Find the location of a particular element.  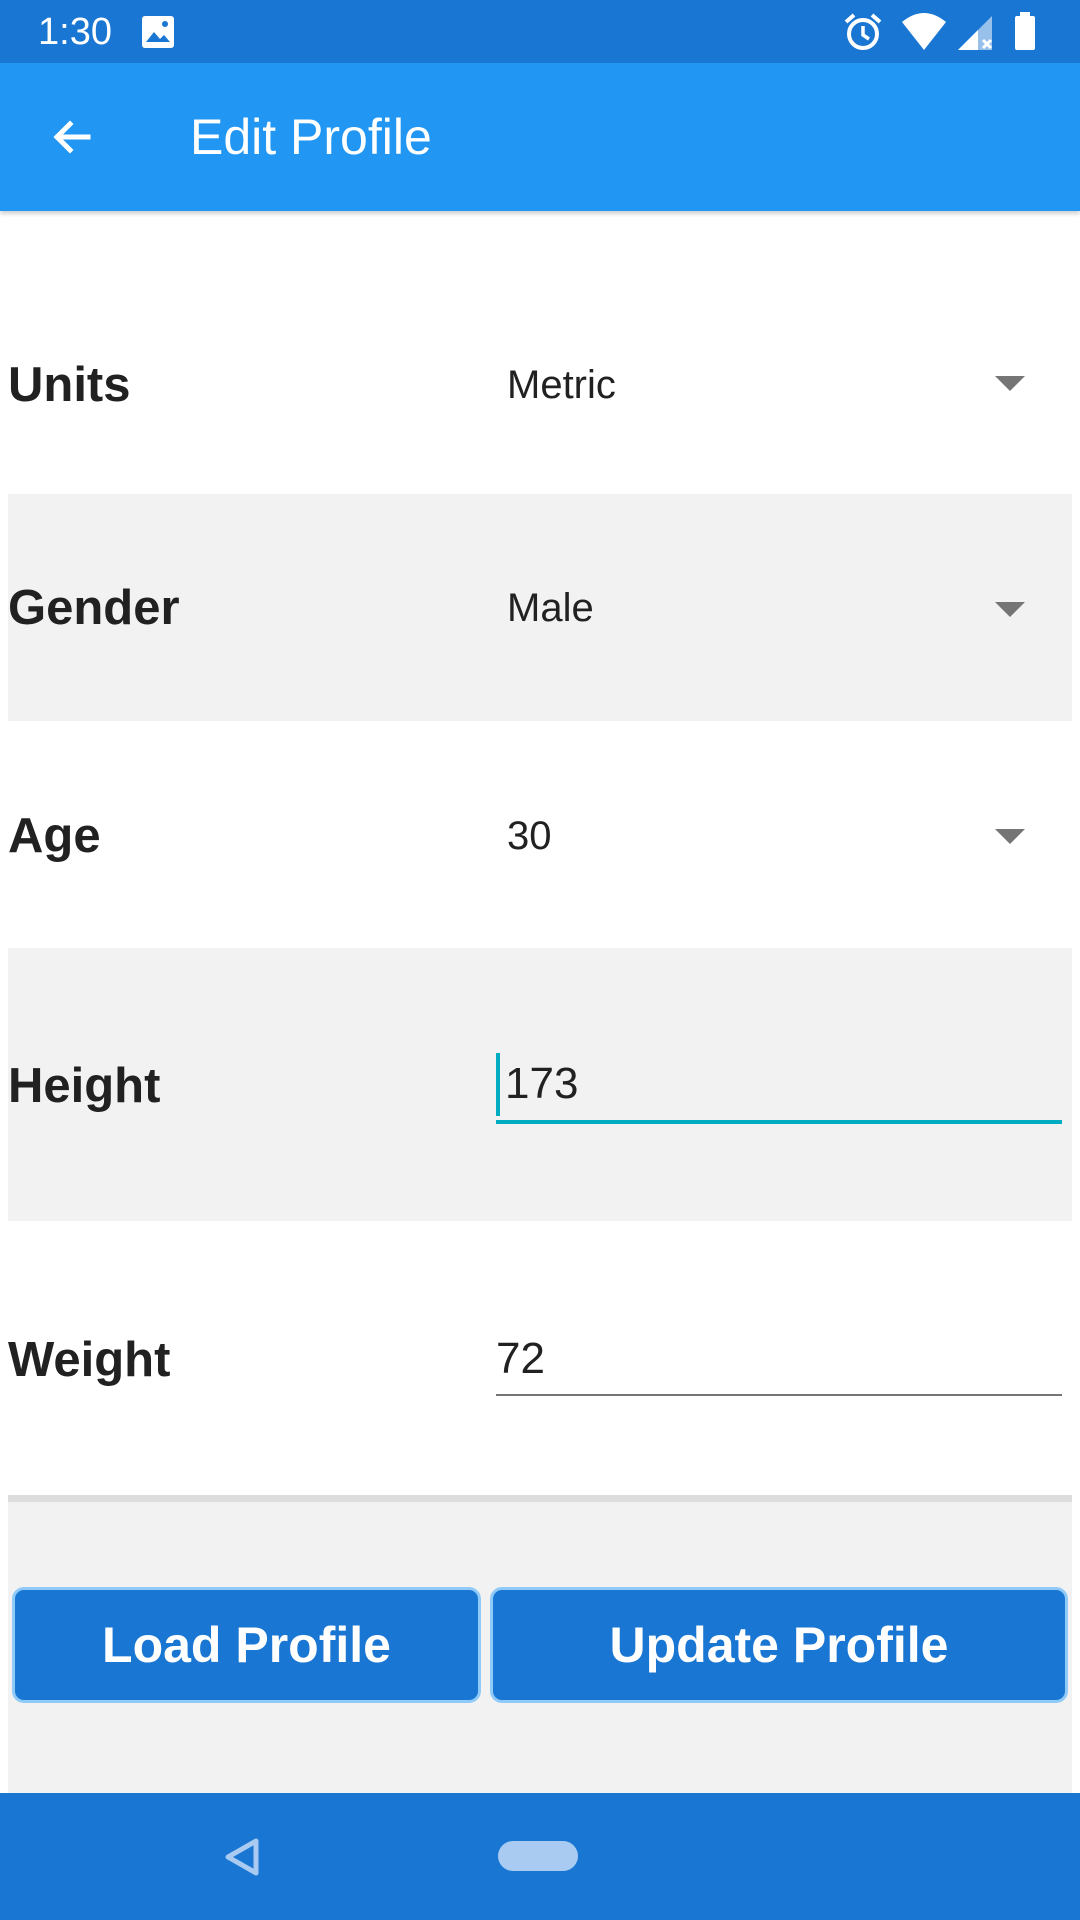

weight-row: Weight is located at coordinates (540, 1358).